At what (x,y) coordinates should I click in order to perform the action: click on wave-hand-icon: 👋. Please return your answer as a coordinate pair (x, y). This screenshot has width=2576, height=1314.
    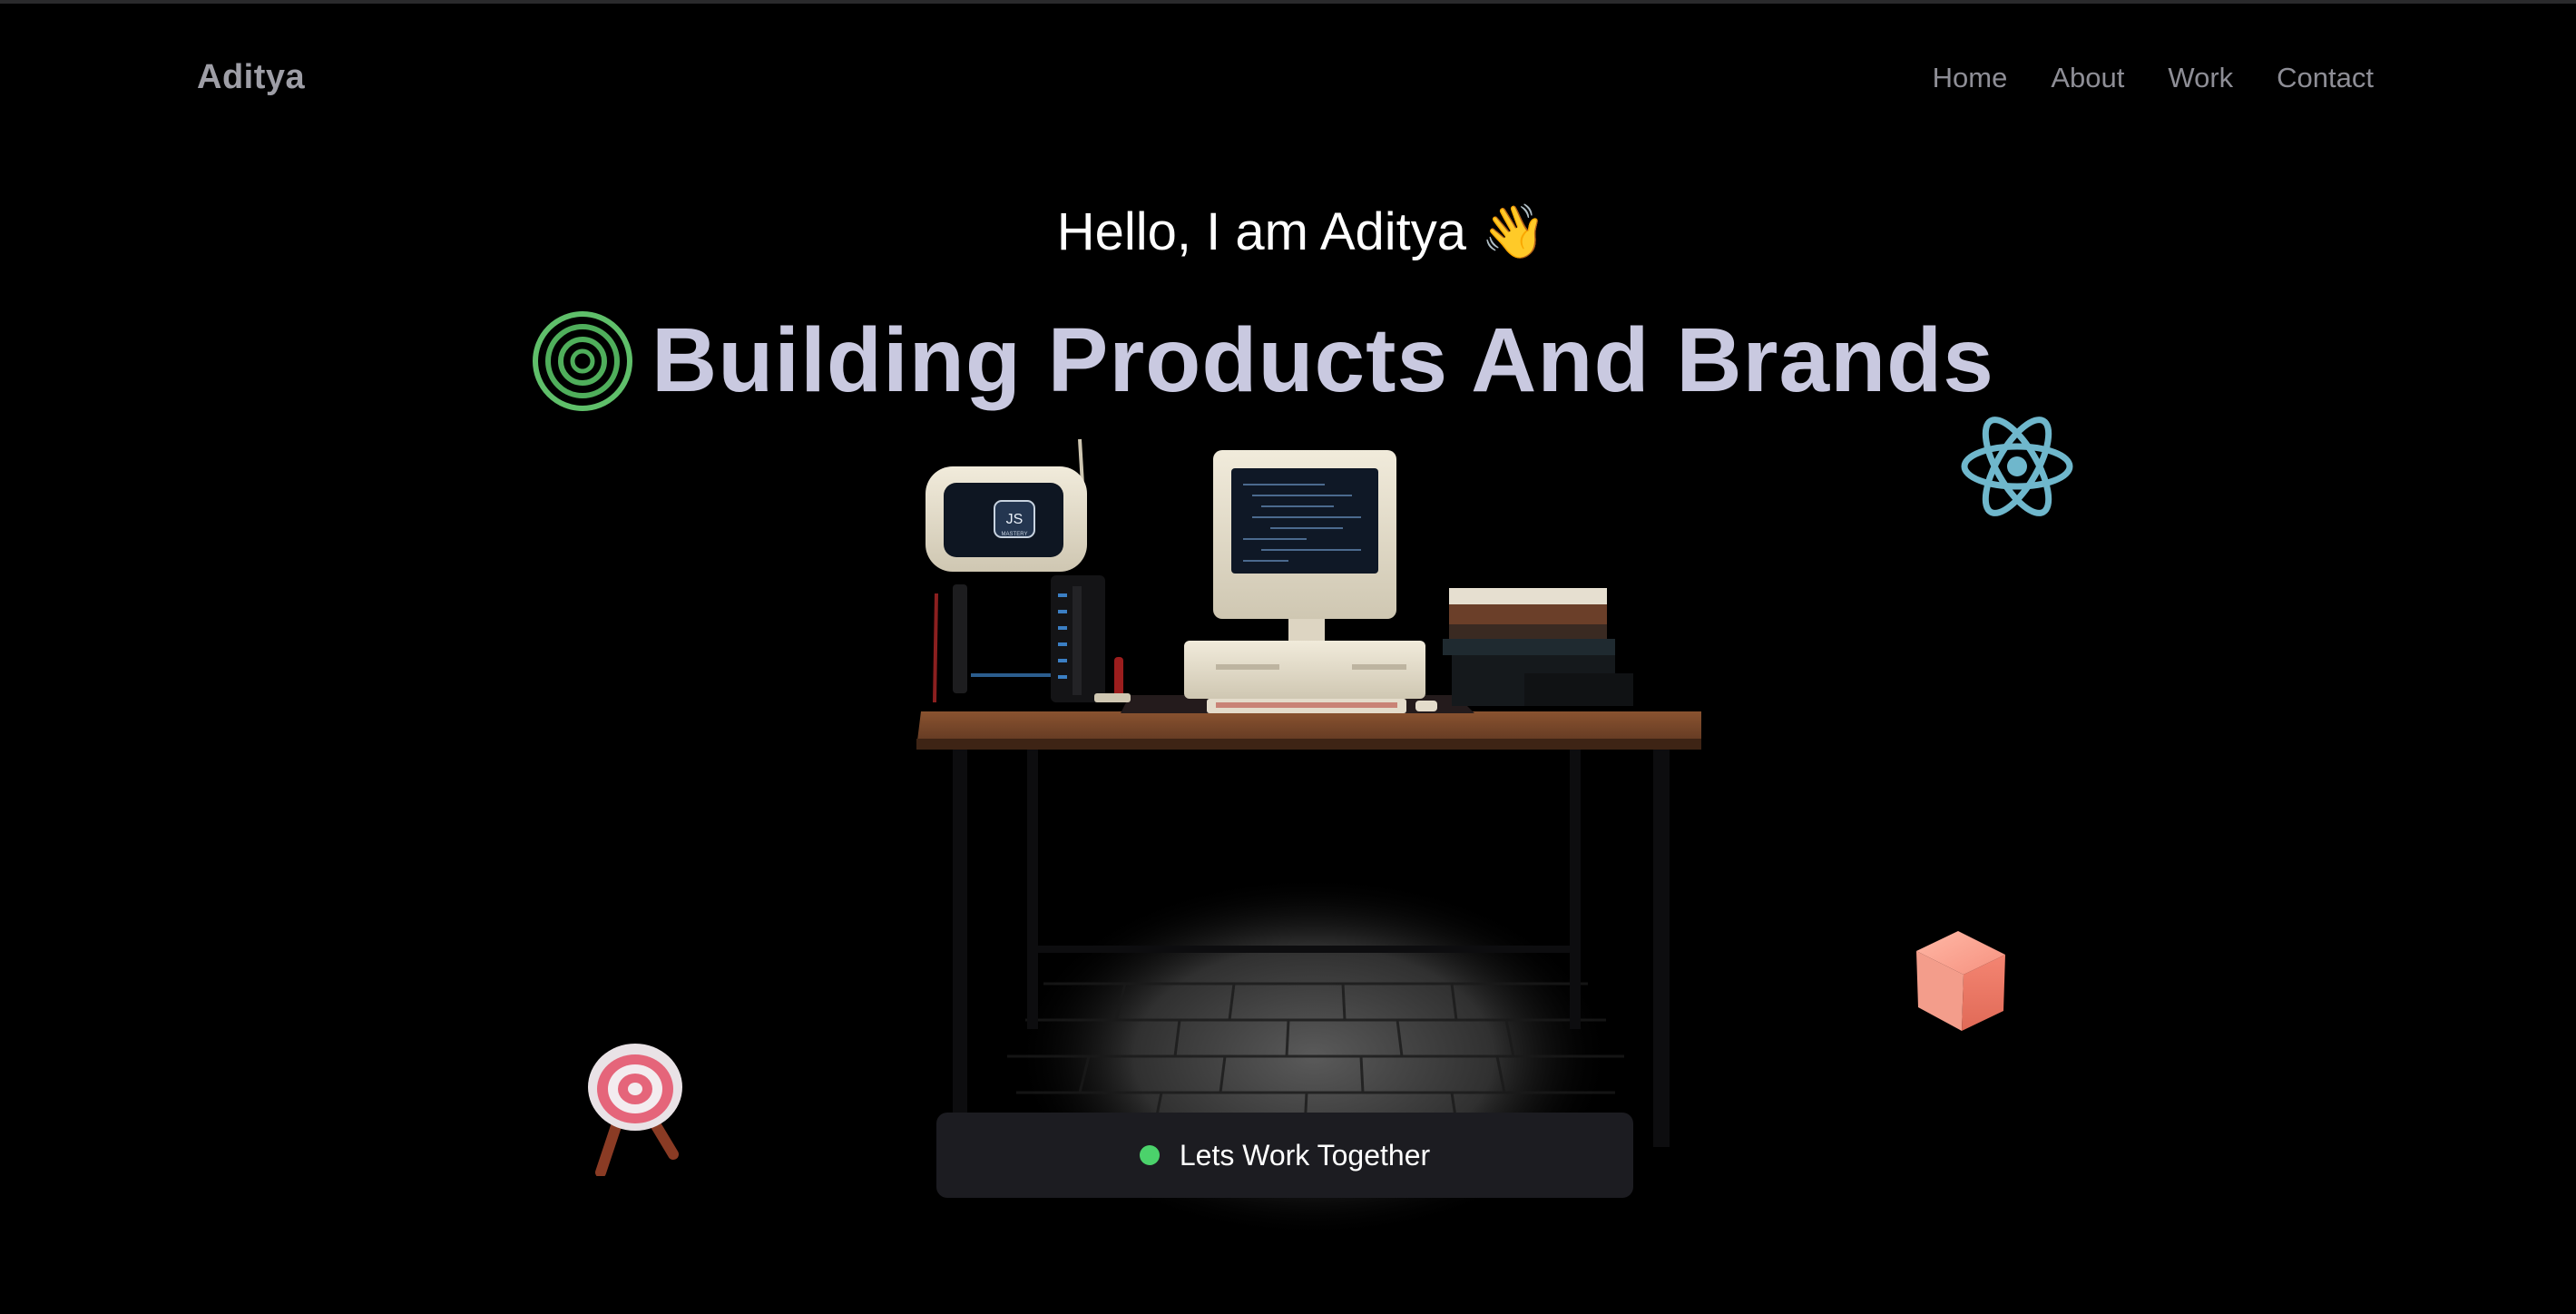
    Looking at the image, I should click on (1514, 231).